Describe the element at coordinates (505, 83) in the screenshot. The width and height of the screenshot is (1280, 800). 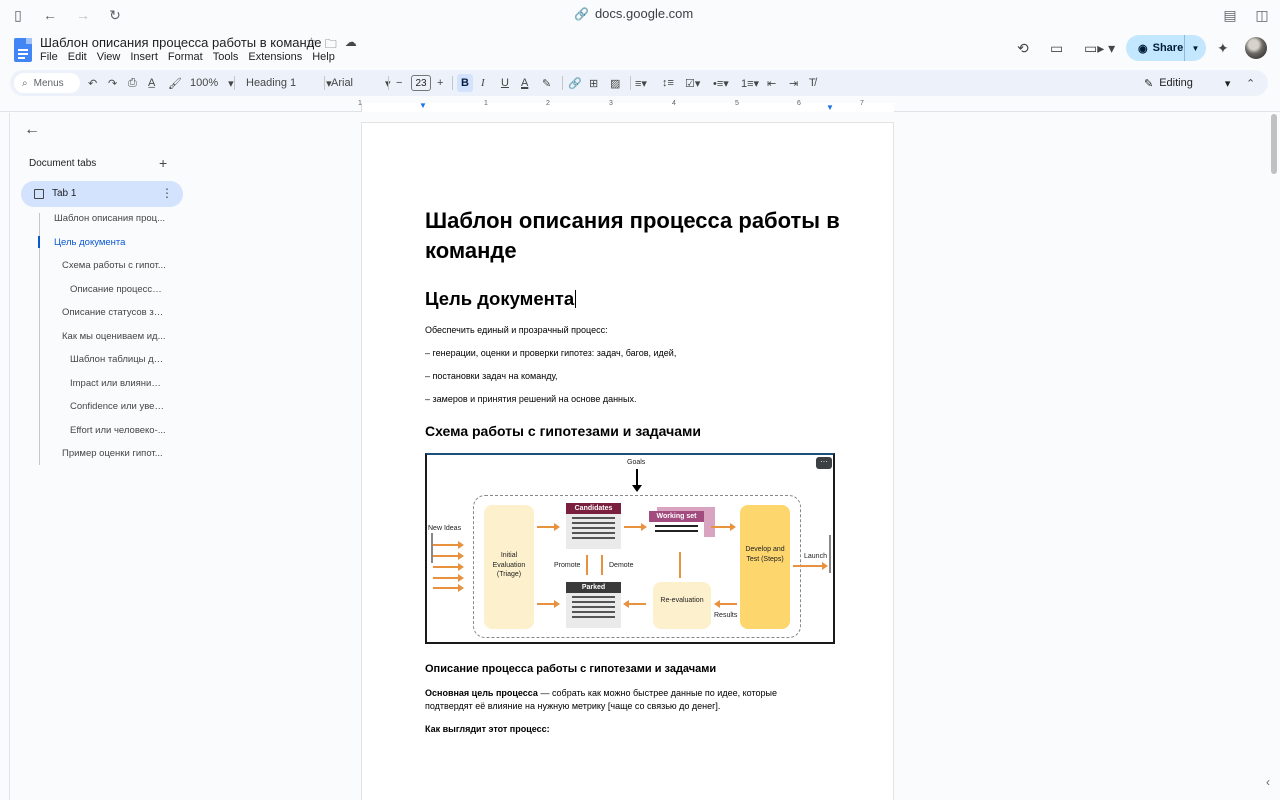
I see `underline-icon: U` at that location.